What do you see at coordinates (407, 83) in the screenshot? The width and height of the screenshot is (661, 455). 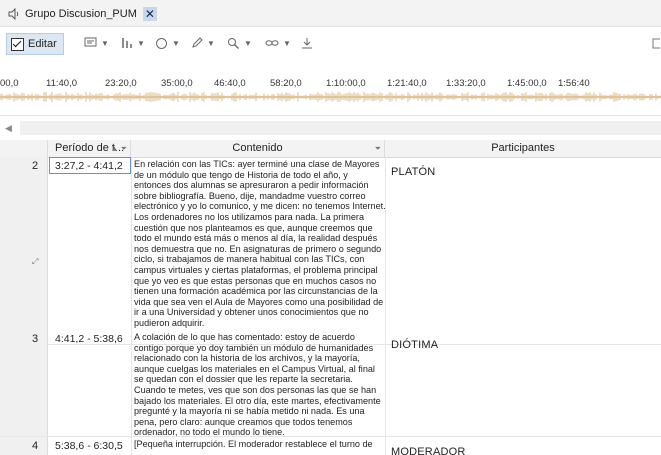 I see `timeline-tick-label: 1:21:40,0` at bounding box center [407, 83].